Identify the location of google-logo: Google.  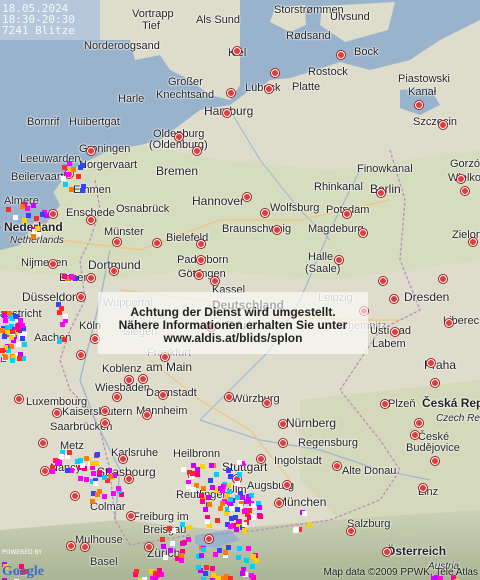
(23, 572).